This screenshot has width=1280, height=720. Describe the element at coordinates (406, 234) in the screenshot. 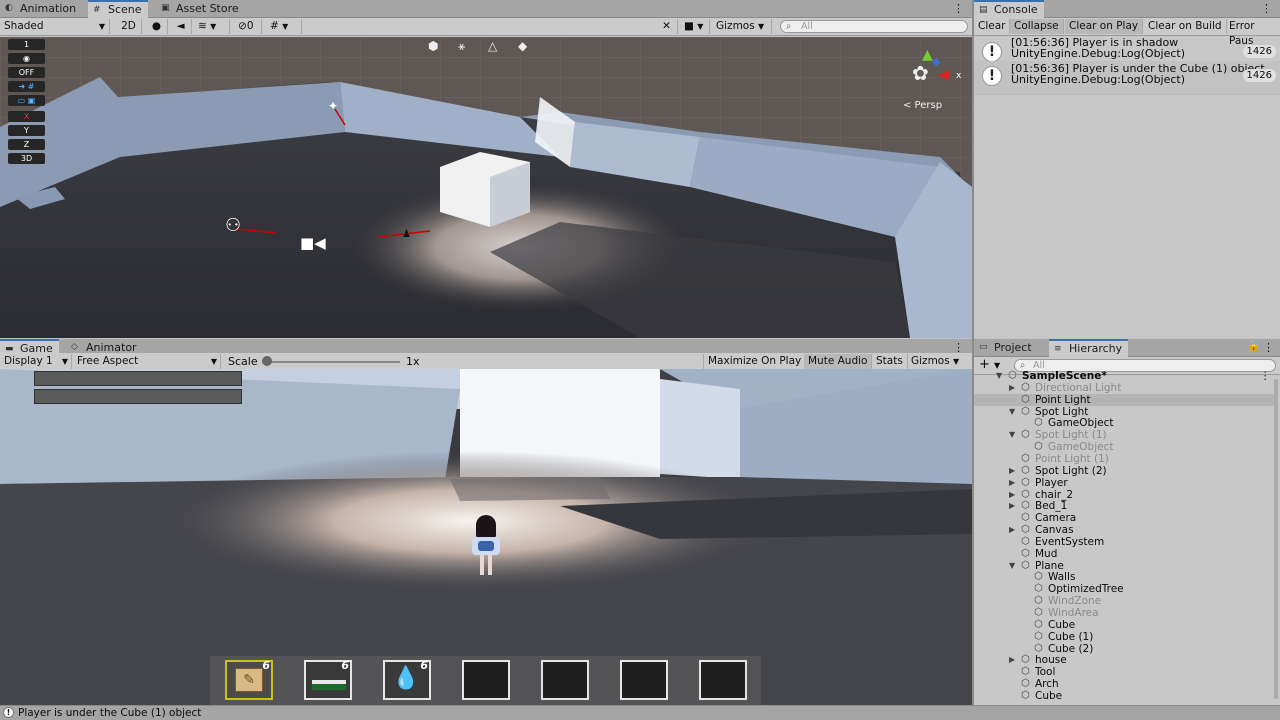

I see `player-gizmo-icon: ♟` at that location.